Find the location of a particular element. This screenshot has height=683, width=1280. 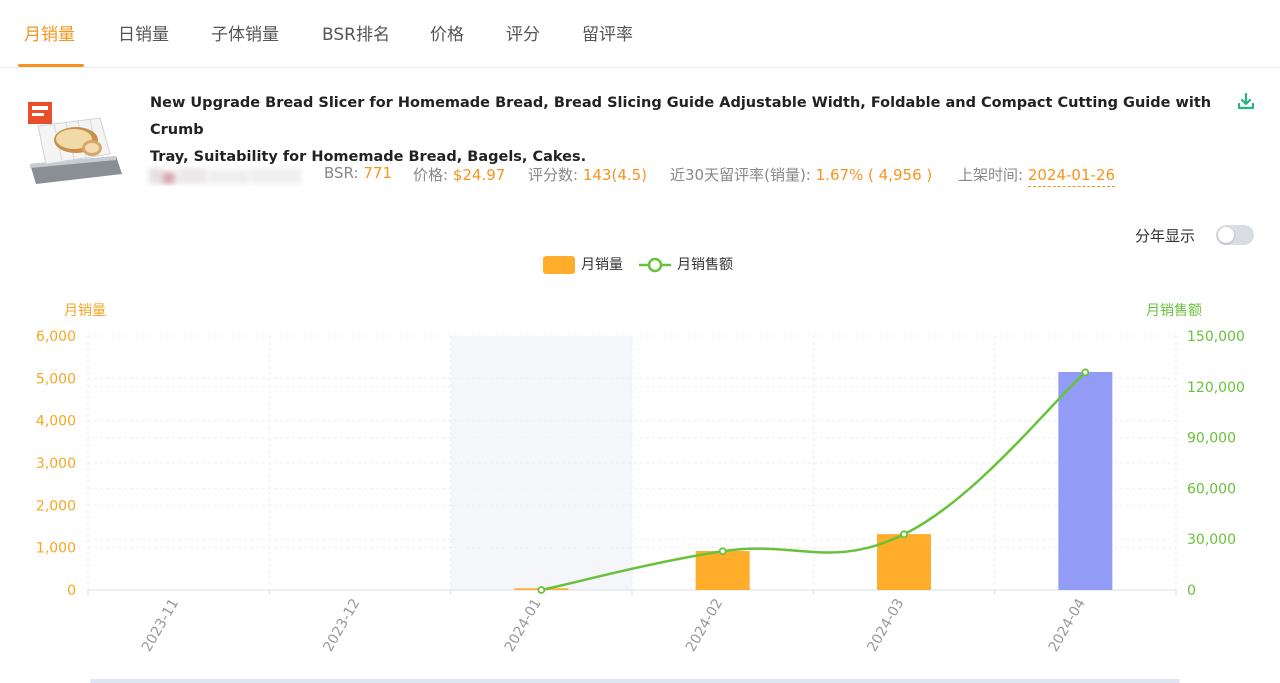

left-axis-tick-label-3: 3,000 is located at coordinates (56, 464).